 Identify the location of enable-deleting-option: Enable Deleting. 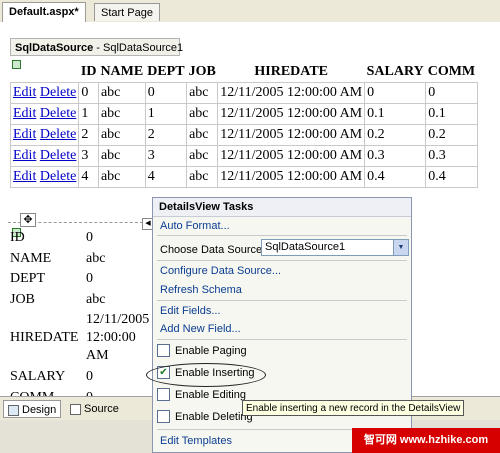
(205, 417).